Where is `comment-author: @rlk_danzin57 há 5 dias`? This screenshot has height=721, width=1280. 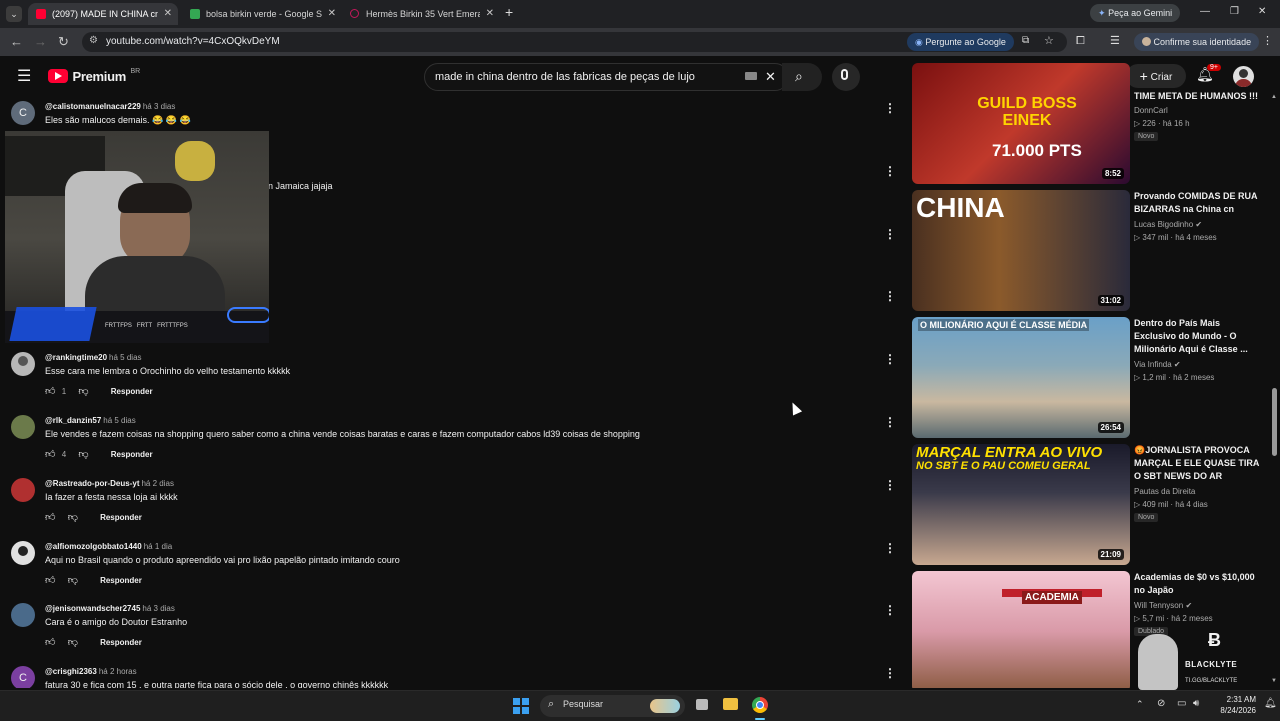 comment-author: @rlk_danzin57 há 5 dias is located at coordinates (90, 420).